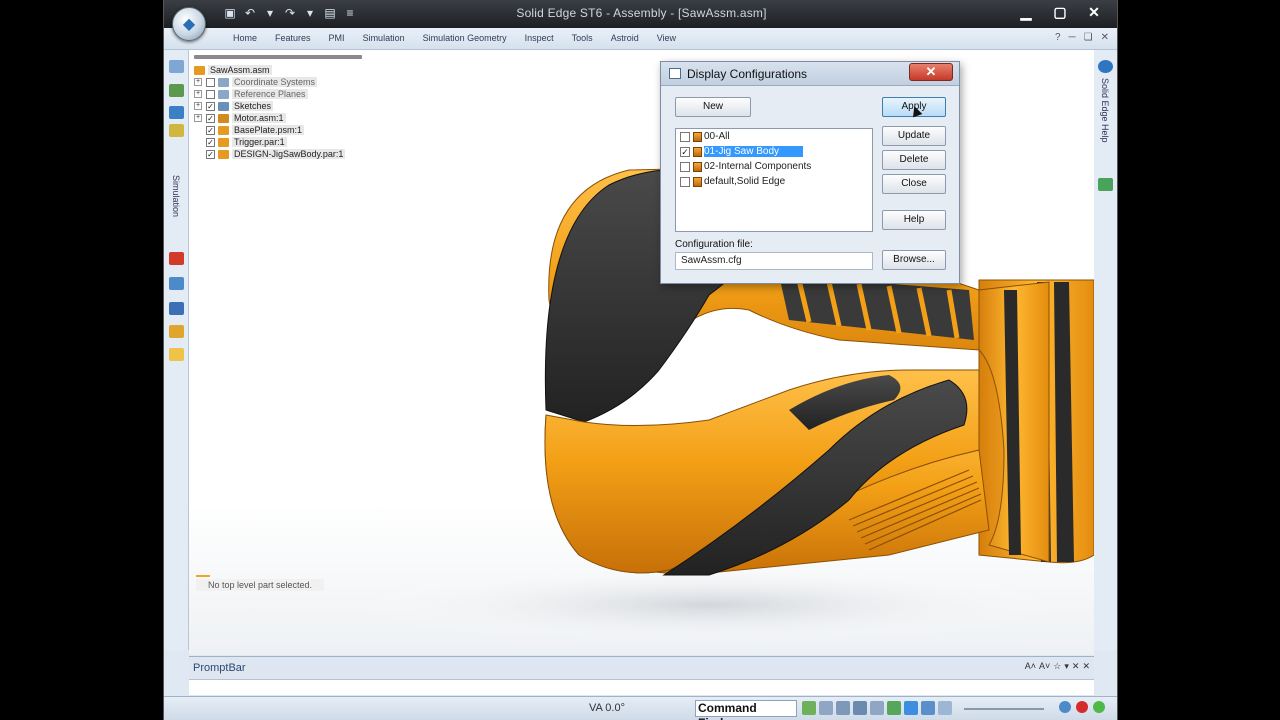 The image size is (1280, 720). Describe the element at coordinates (746, 710) in the screenshot. I see `command-finder-input: Command Finder` at that location.